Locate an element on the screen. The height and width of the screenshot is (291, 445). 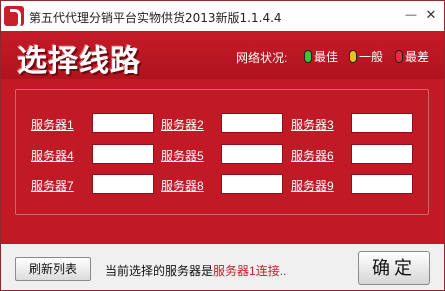
title-bar: 第五代代理分销平台实物供货2013新版1.1.4.4 — ✕ is located at coordinates (222, 16).